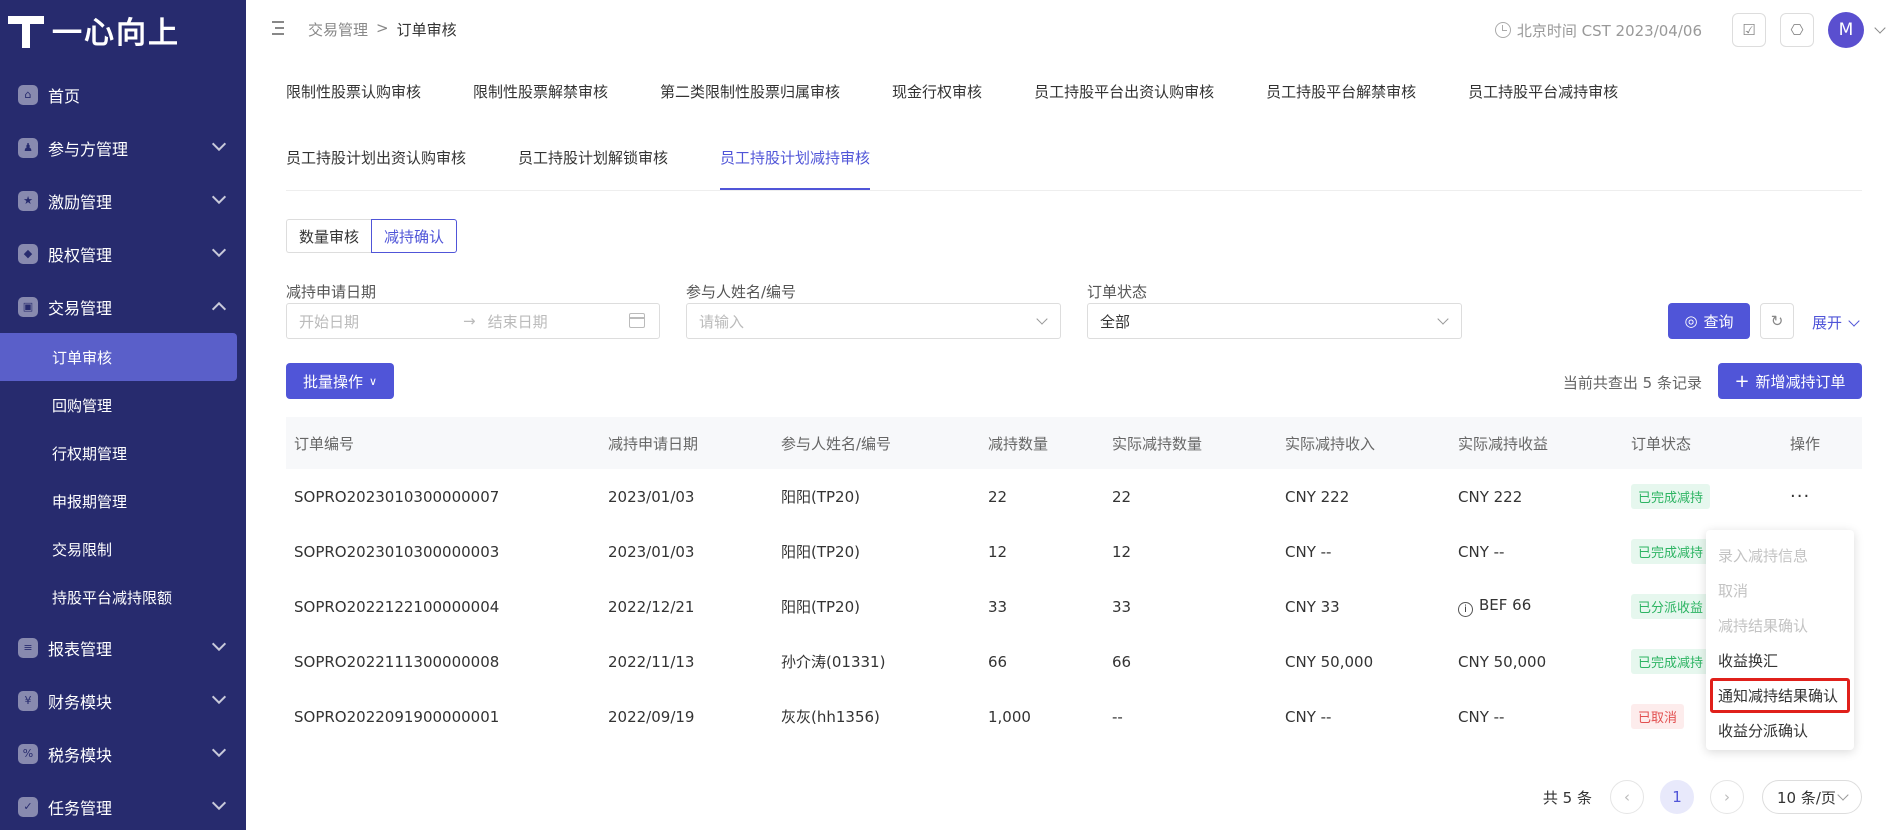 The width and height of the screenshot is (1902, 830). What do you see at coordinates (1733, 591) in the screenshot?
I see `menu-item-cancel: 取消` at bounding box center [1733, 591].